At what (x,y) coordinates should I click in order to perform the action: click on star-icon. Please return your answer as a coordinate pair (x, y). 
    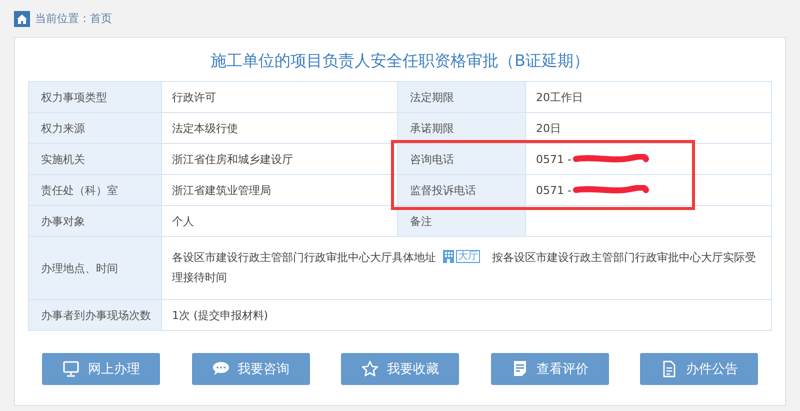
    Looking at the image, I should click on (370, 369).